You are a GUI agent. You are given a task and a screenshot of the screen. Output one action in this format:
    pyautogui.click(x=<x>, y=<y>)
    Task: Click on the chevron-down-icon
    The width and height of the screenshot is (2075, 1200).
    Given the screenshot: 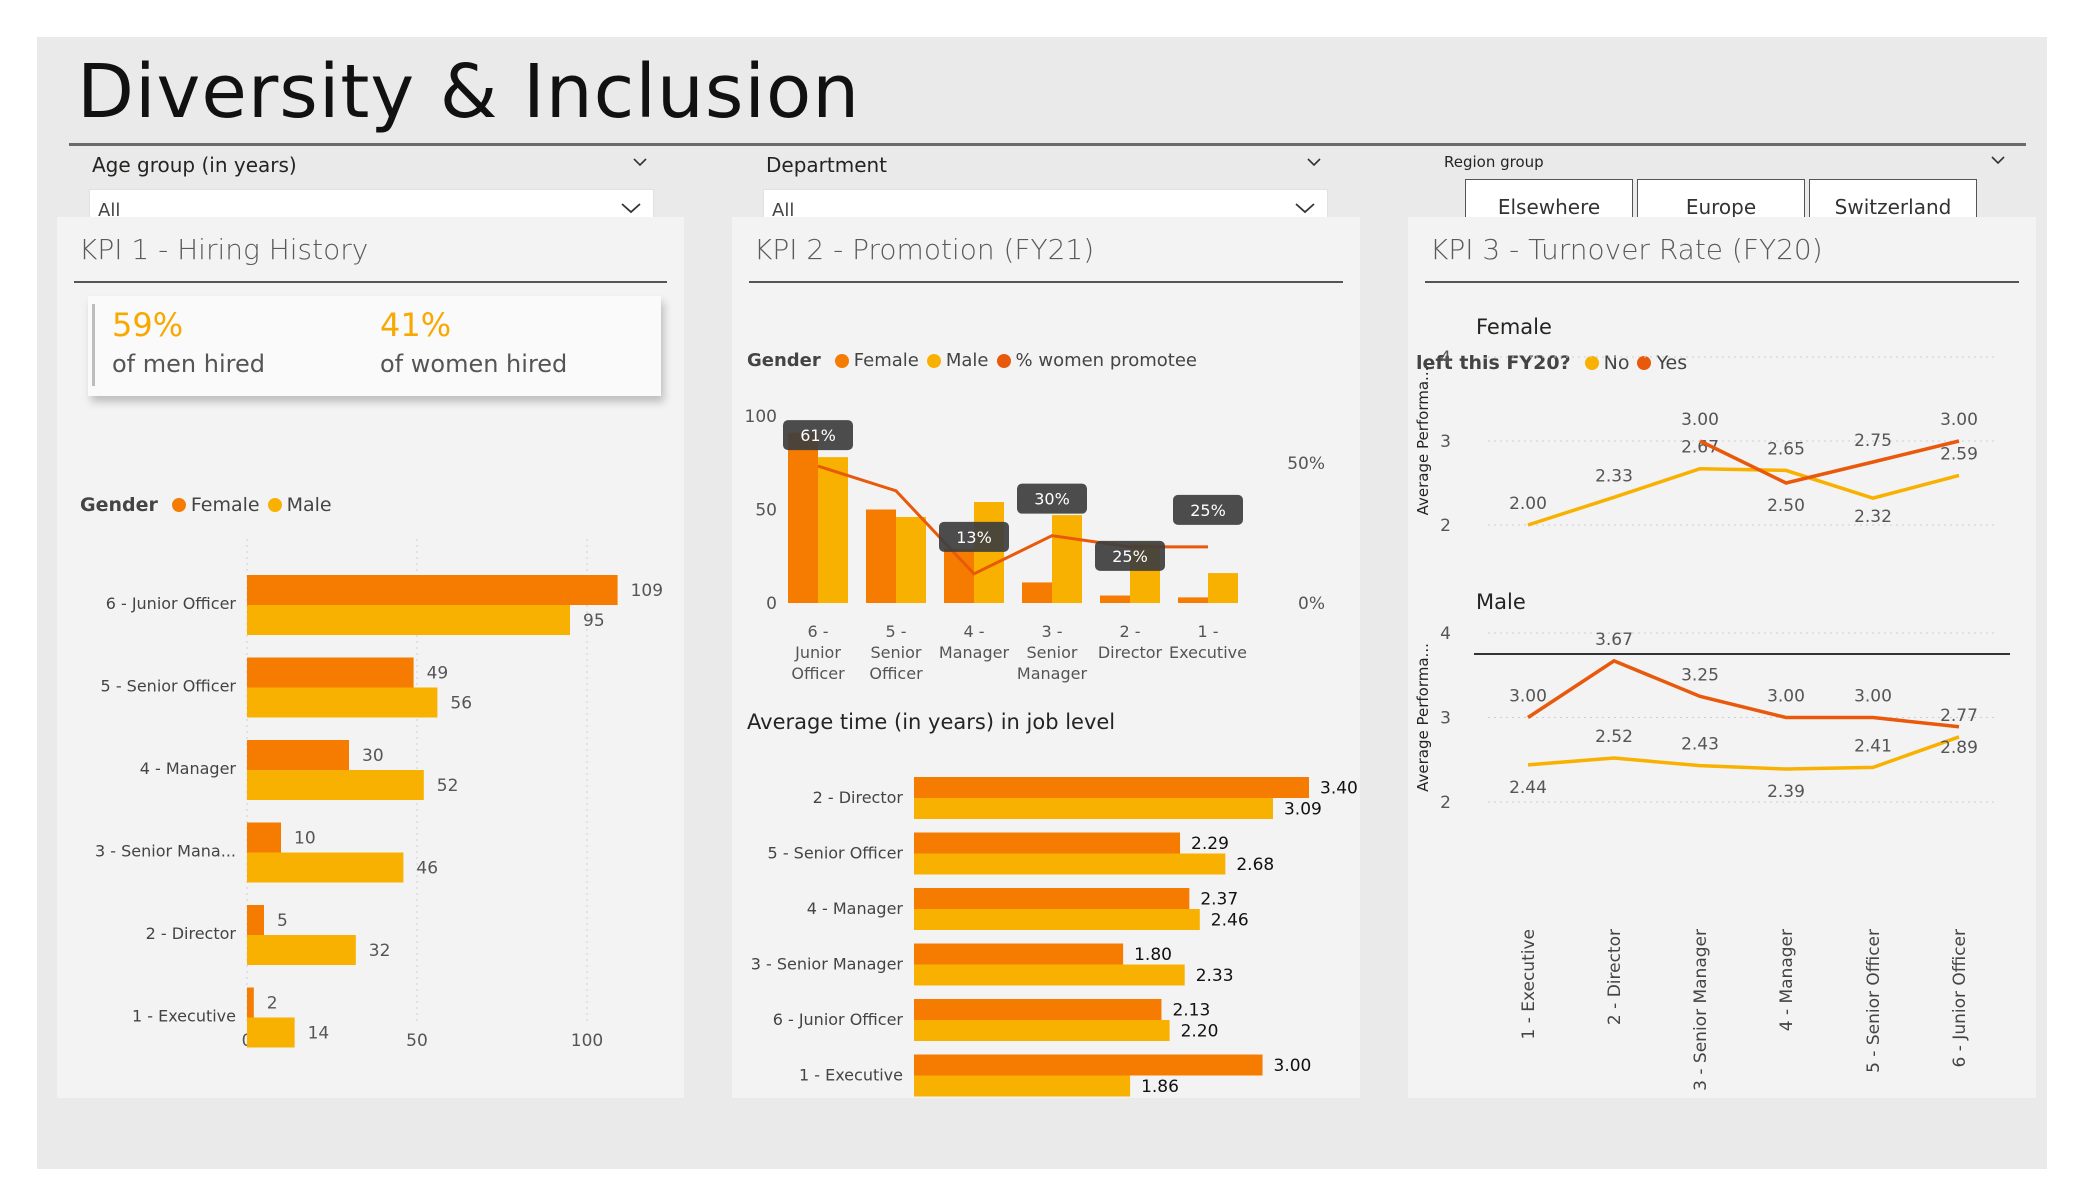 What is the action you would take?
    pyautogui.click(x=1305, y=208)
    